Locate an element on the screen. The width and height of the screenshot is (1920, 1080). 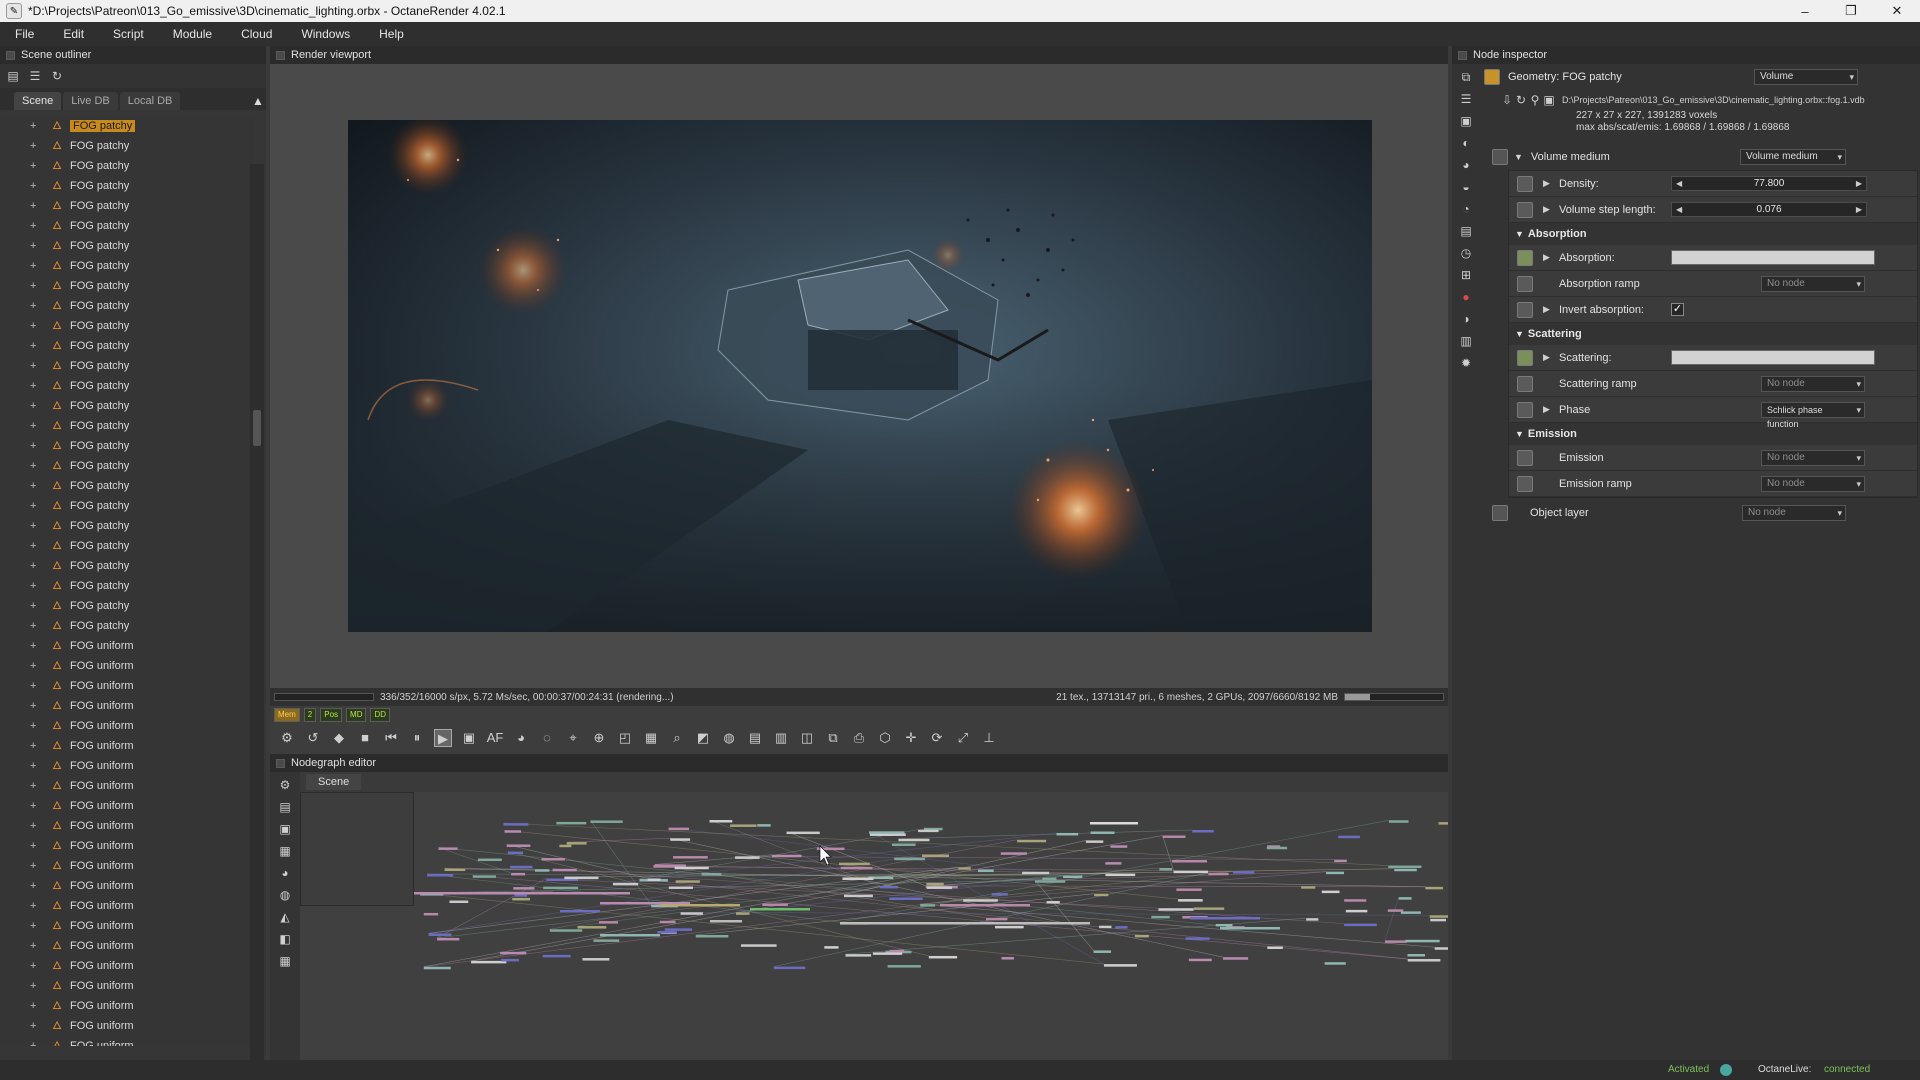
scattering-section: ▼ Scattering is located at coordinates (1713, 334).